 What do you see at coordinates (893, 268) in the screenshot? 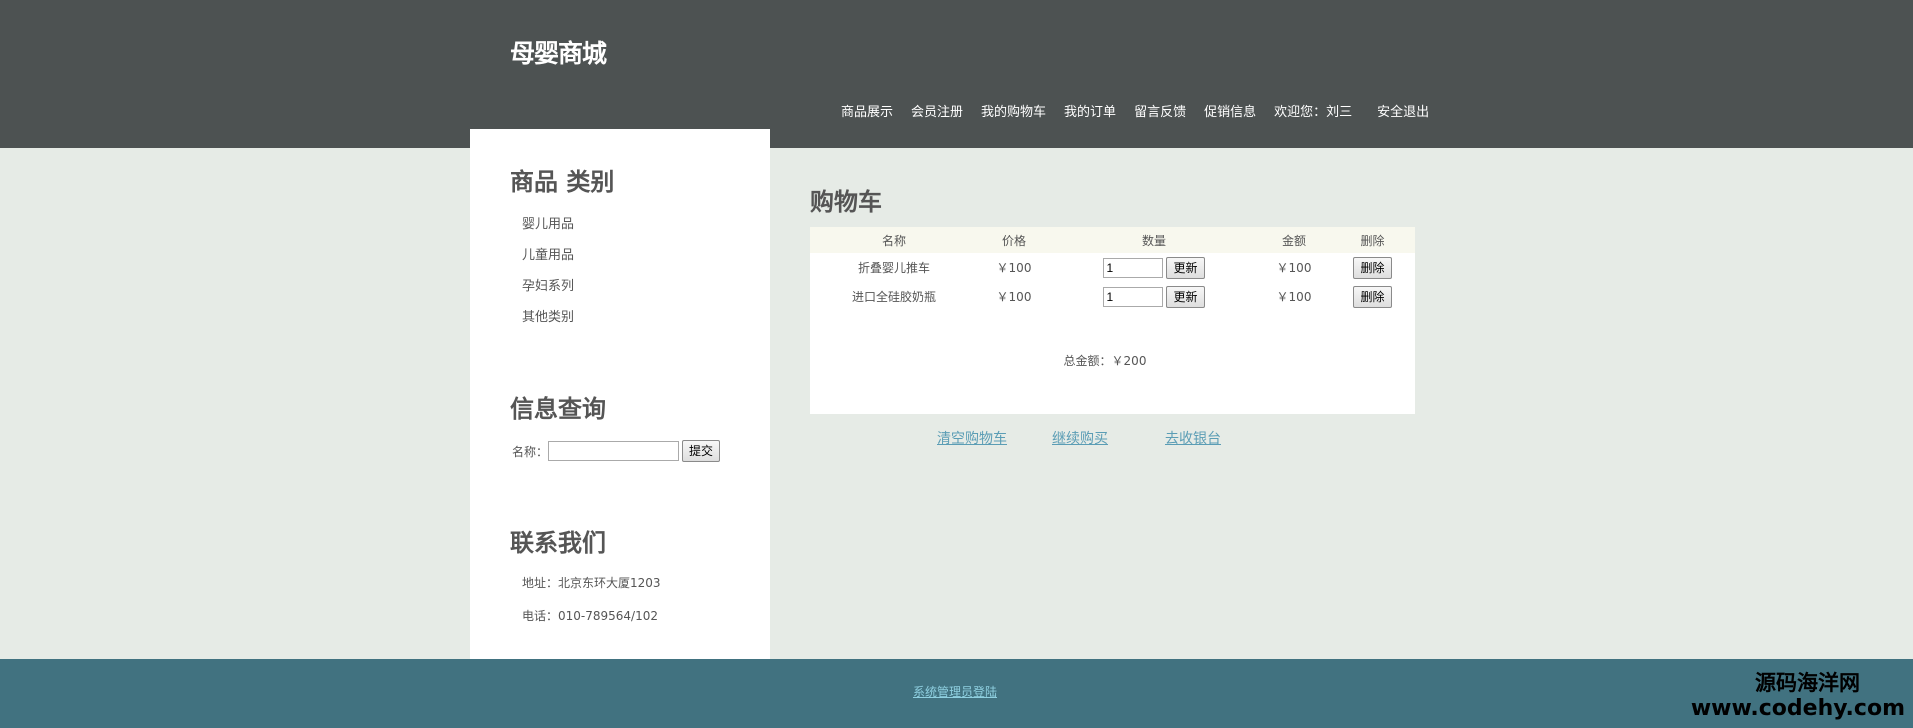
I see `item-name: 折叠婴儿推车` at bounding box center [893, 268].